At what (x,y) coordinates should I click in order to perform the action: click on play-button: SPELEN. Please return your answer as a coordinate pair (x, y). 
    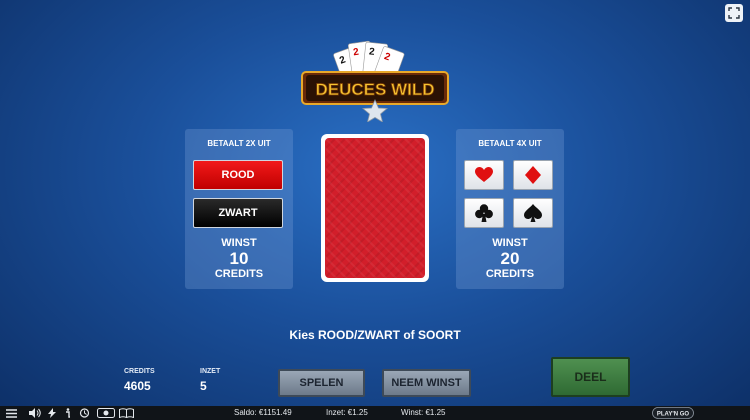
    Looking at the image, I should click on (321, 383).